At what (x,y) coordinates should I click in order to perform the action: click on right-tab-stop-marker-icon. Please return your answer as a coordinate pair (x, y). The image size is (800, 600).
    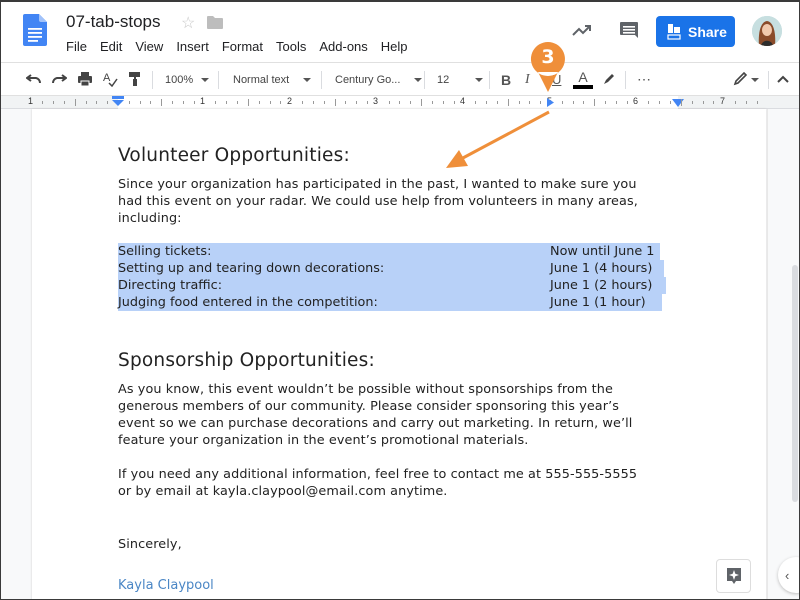
    Looking at the image, I should click on (551, 102).